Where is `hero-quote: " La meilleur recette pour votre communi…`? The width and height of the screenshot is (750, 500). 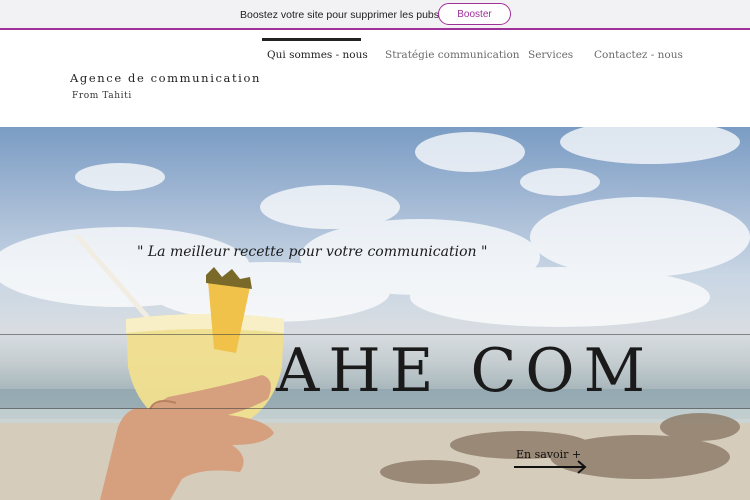
hero-quote: " La meilleur recette pour votre communi… is located at coordinates (312, 252).